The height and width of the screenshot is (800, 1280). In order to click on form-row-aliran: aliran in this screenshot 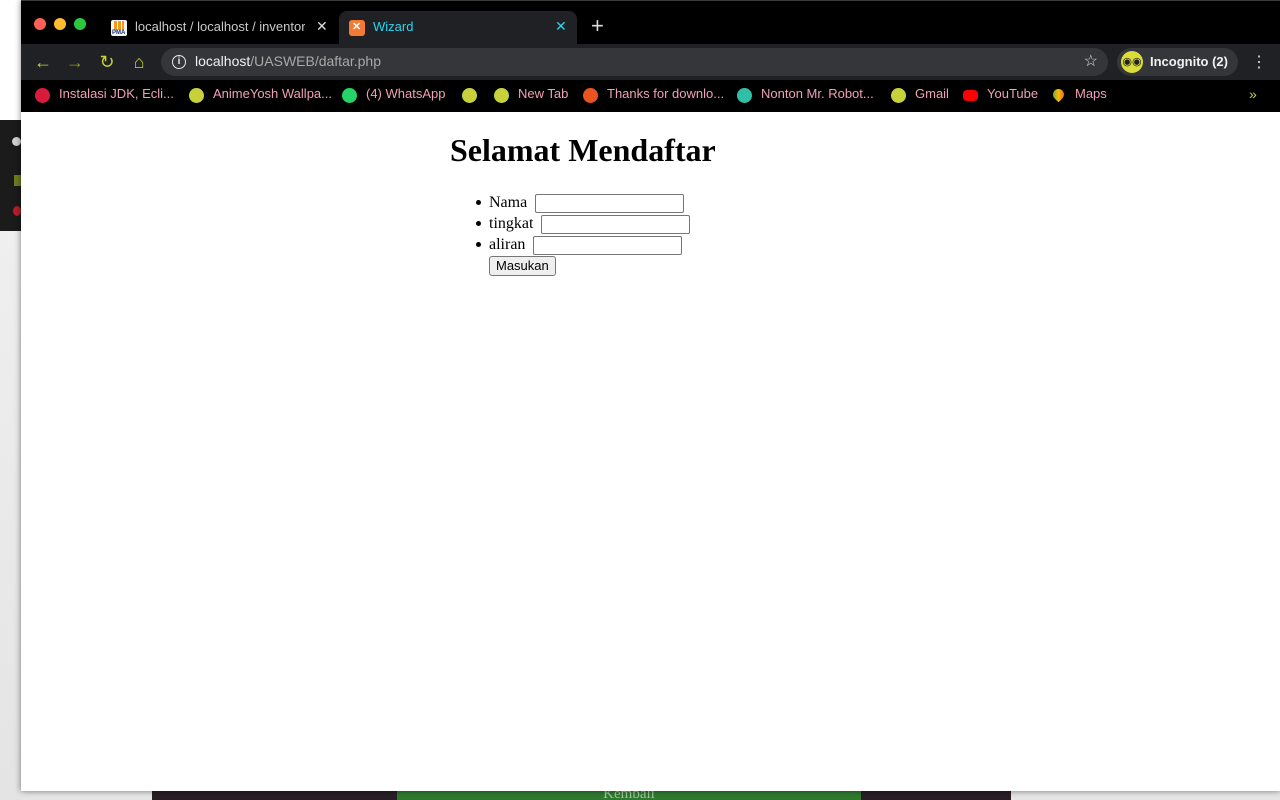, I will do `click(582, 244)`.